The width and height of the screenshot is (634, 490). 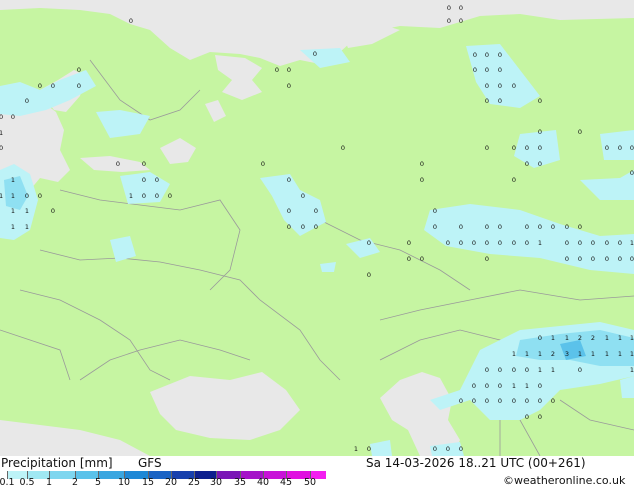 I want to click on colorbar-tick-label: 20, so click(x=171, y=482).